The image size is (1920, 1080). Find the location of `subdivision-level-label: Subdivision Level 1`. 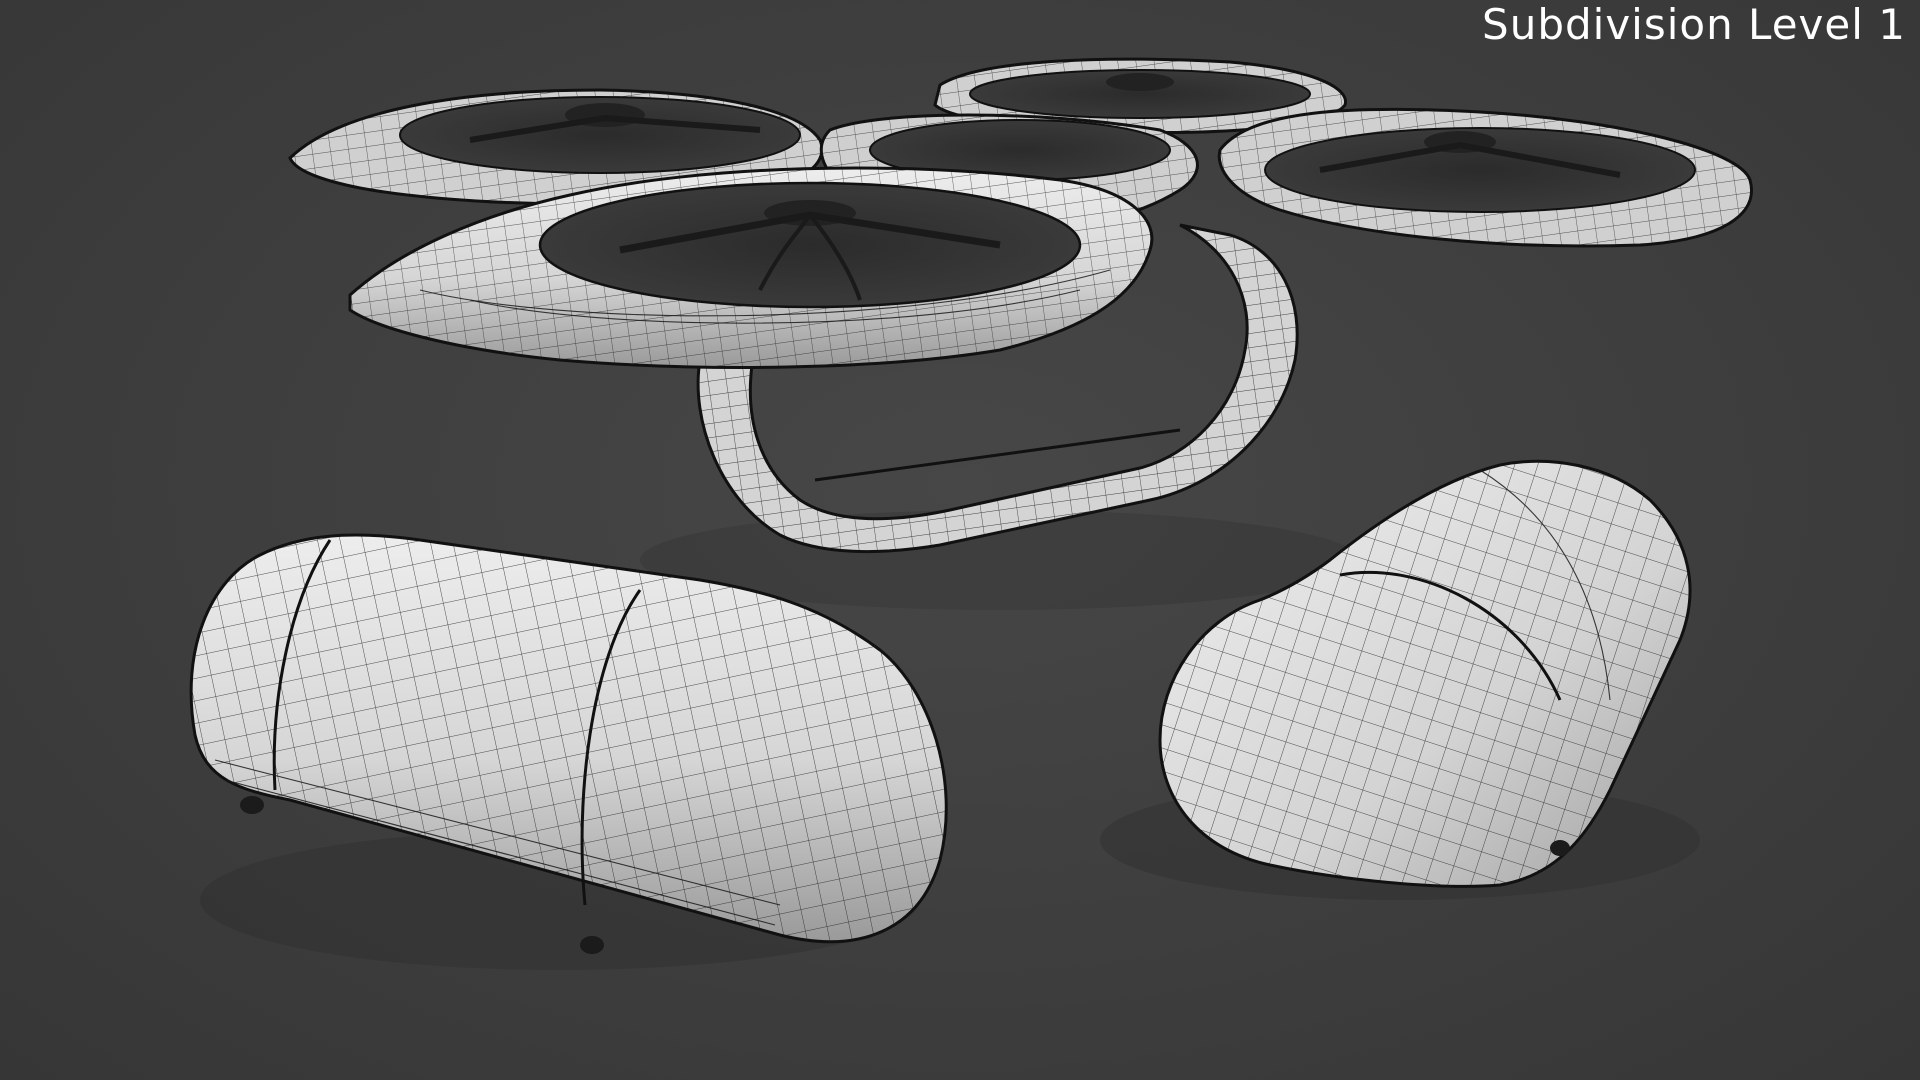

subdivision-level-label: Subdivision Level 1 is located at coordinates (1694, 24).